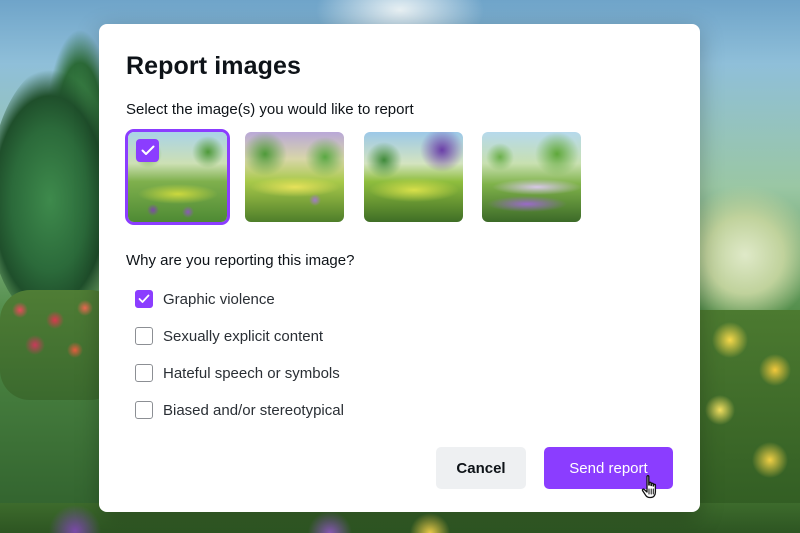  I want to click on reason-option-graphic-violence: Graphic violence, so click(285, 299).